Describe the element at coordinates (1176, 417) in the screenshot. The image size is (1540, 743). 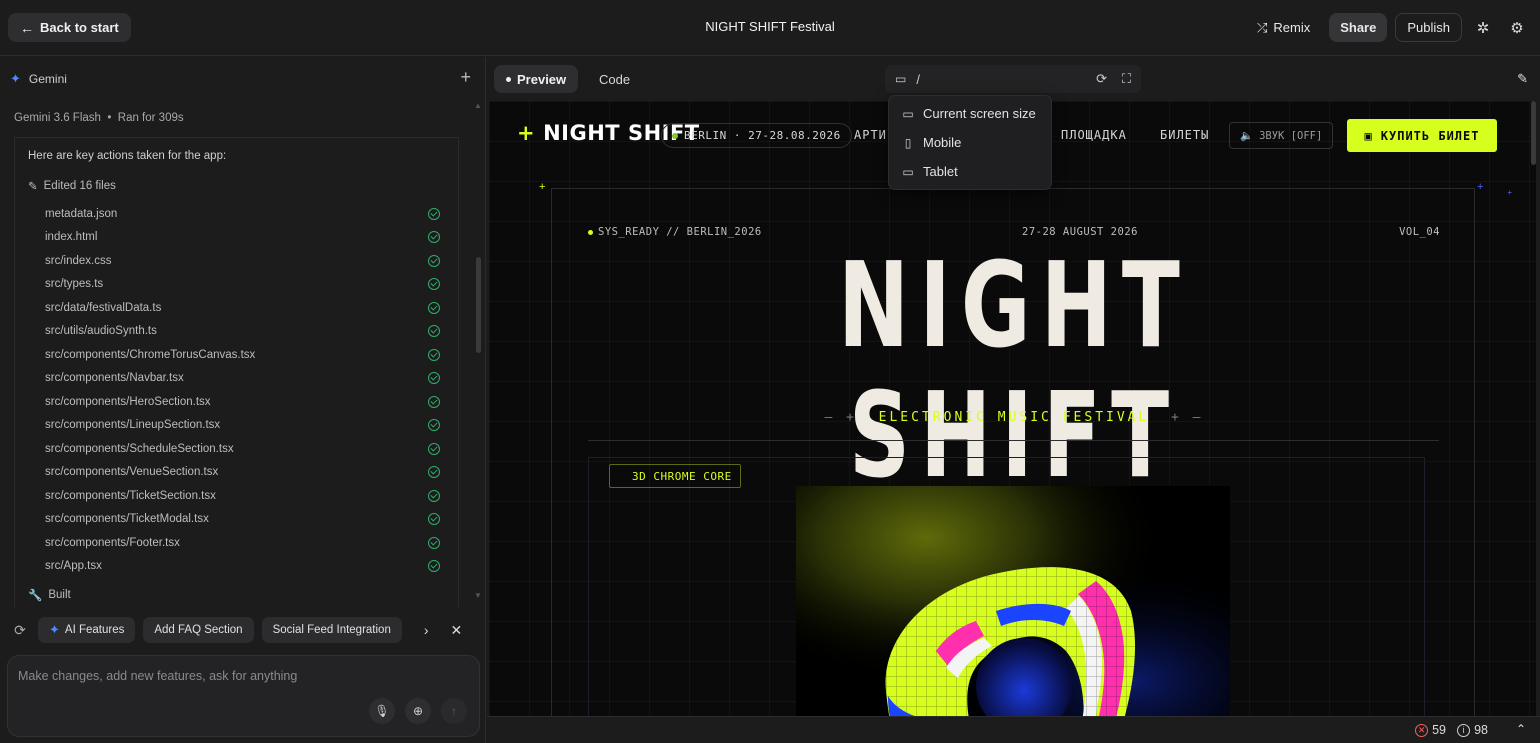
I see `dash-plus-decoration: + —` at that location.